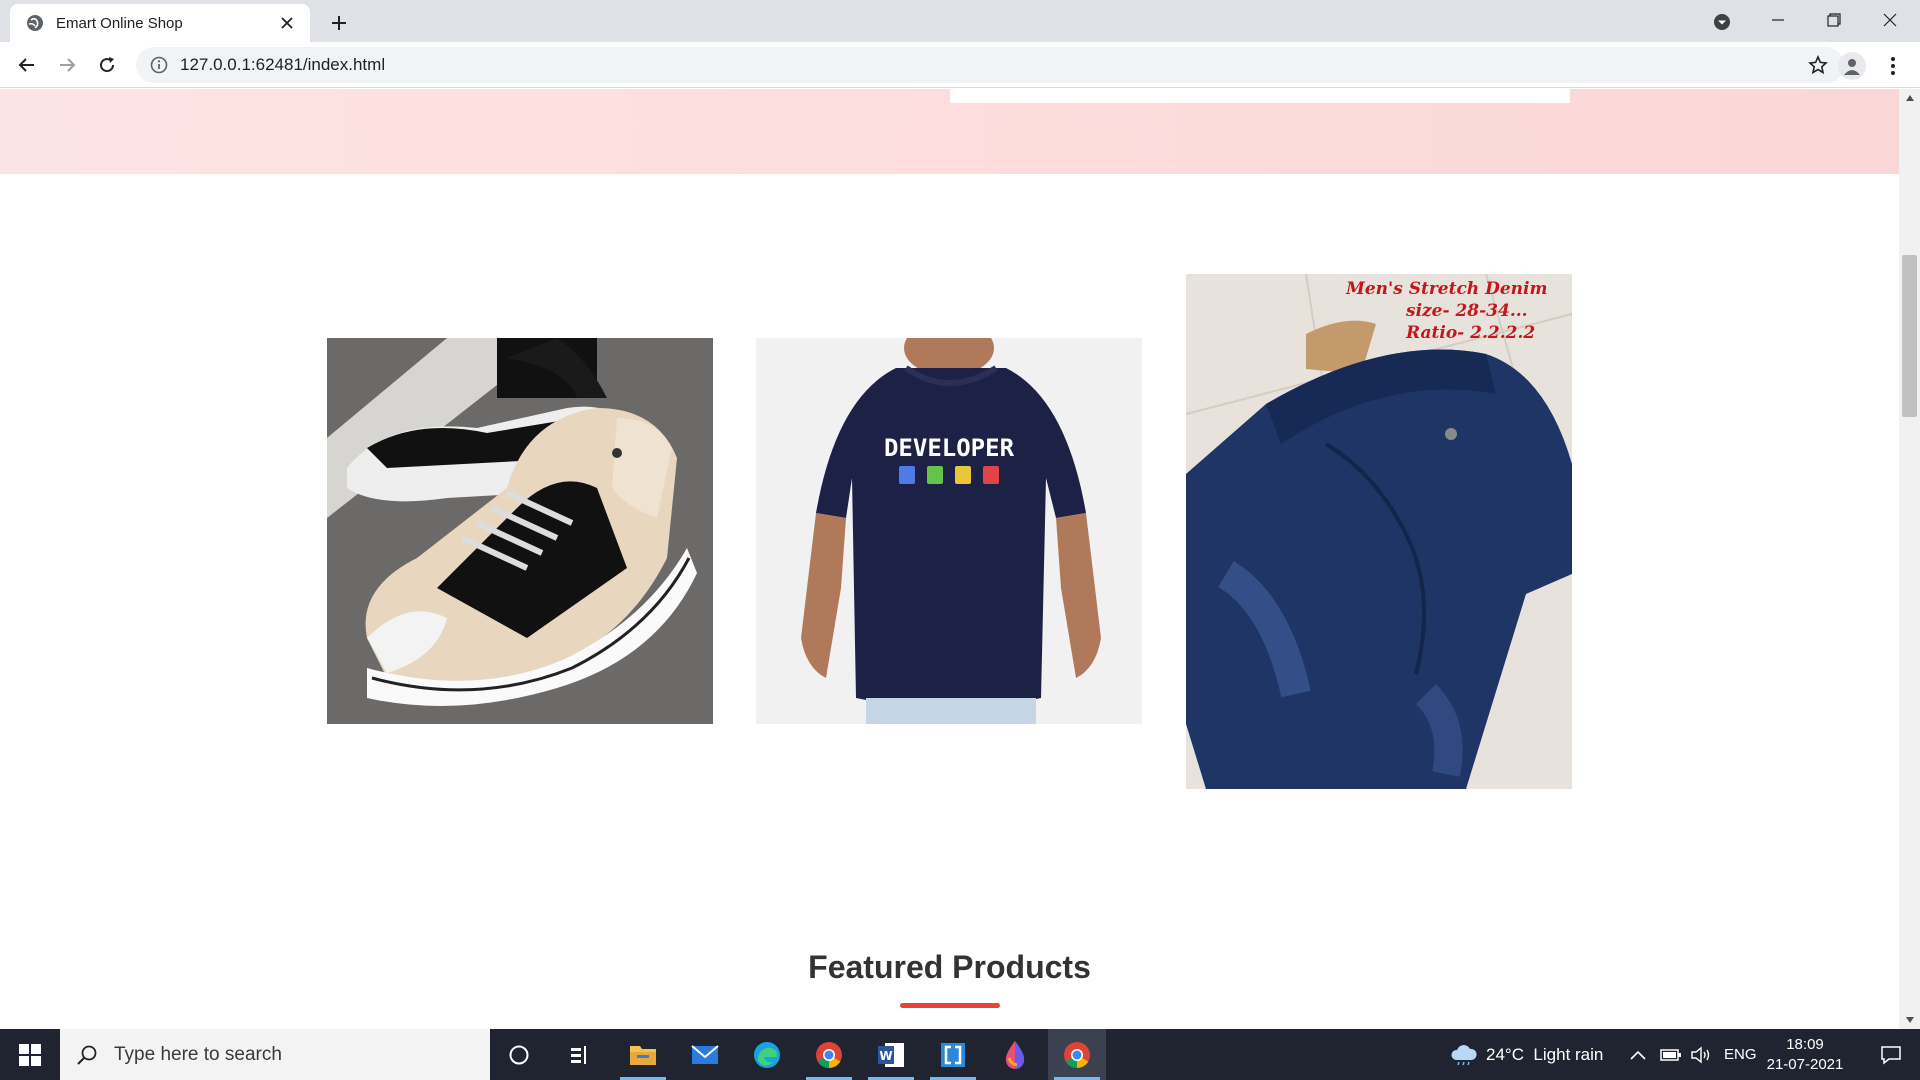  I want to click on jeans-caption-line-3: Ratio- 2.2.2.2, so click(1470, 333).